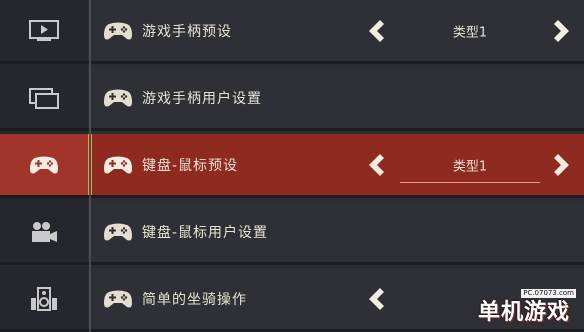 The height and width of the screenshot is (332, 584). I want to click on windows-icon, so click(44, 98).